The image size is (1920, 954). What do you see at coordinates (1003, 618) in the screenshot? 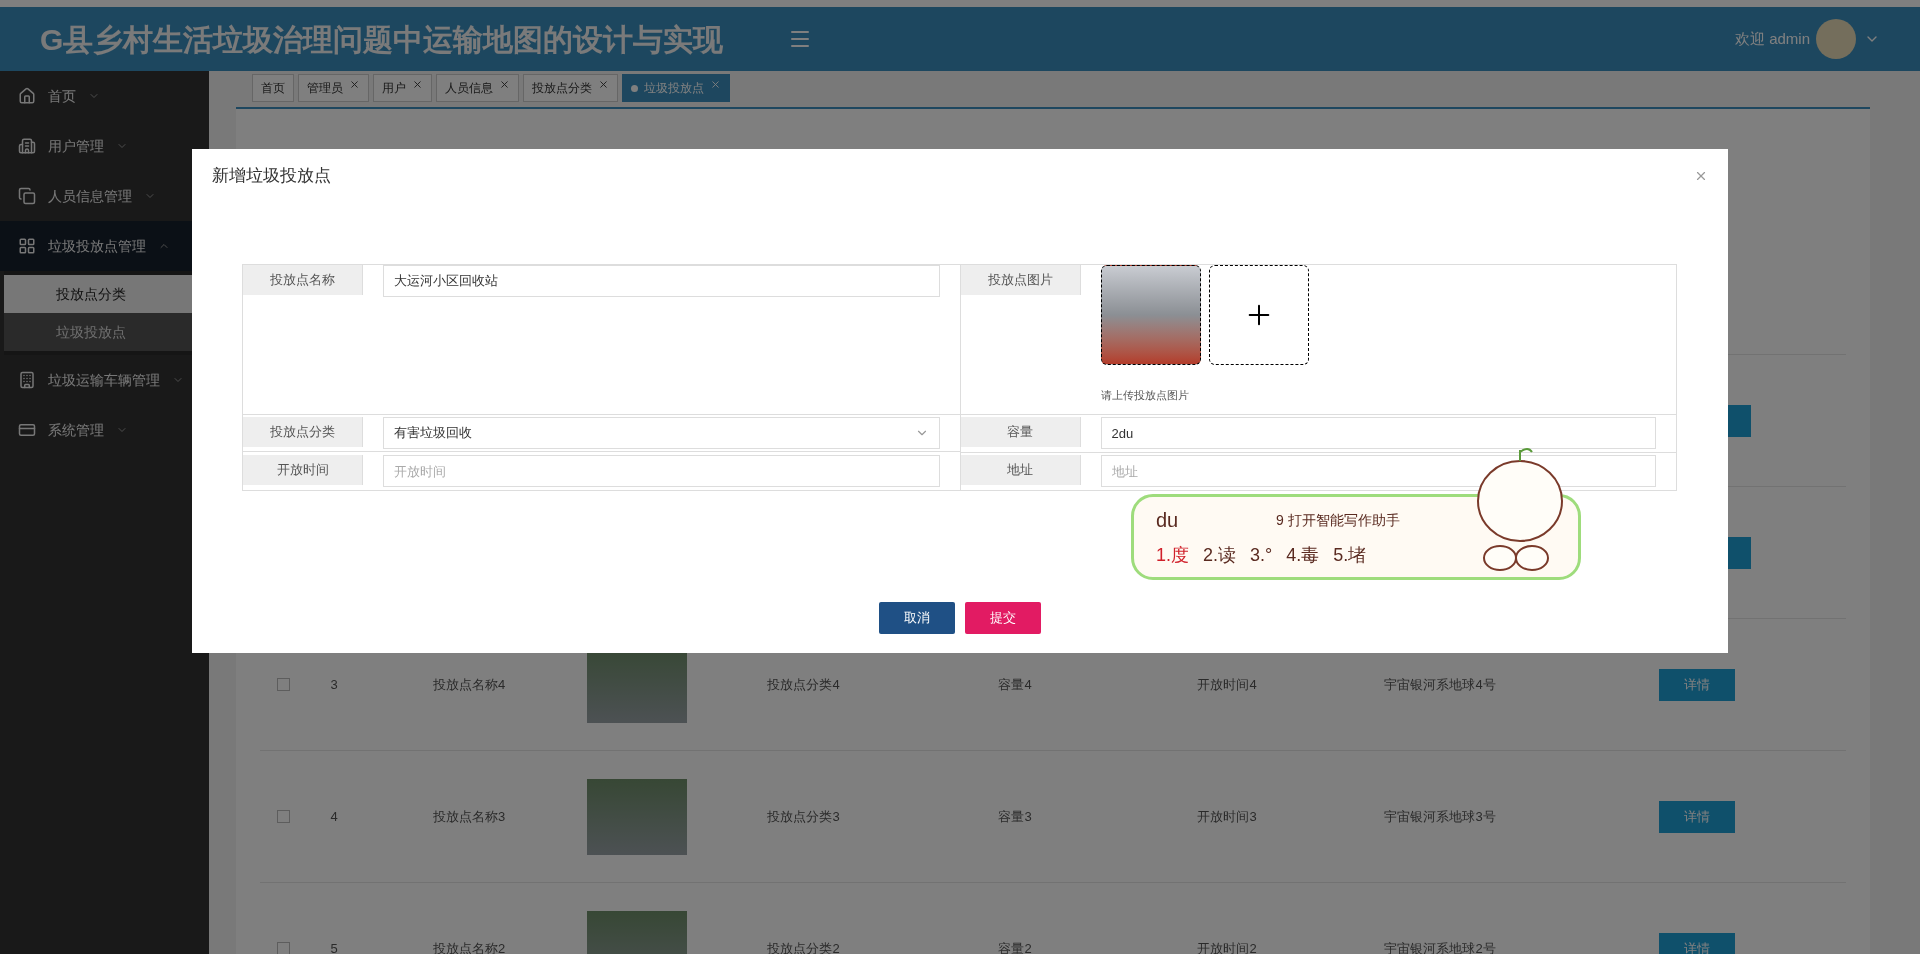
I see `submit-button: 提交` at bounding box center [1003, 618].